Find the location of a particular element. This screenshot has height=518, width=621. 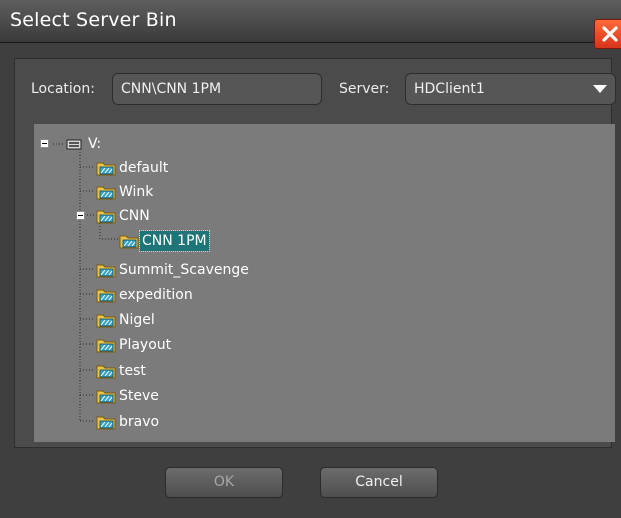

location-label: Location: is located at coordinates (63, 89).